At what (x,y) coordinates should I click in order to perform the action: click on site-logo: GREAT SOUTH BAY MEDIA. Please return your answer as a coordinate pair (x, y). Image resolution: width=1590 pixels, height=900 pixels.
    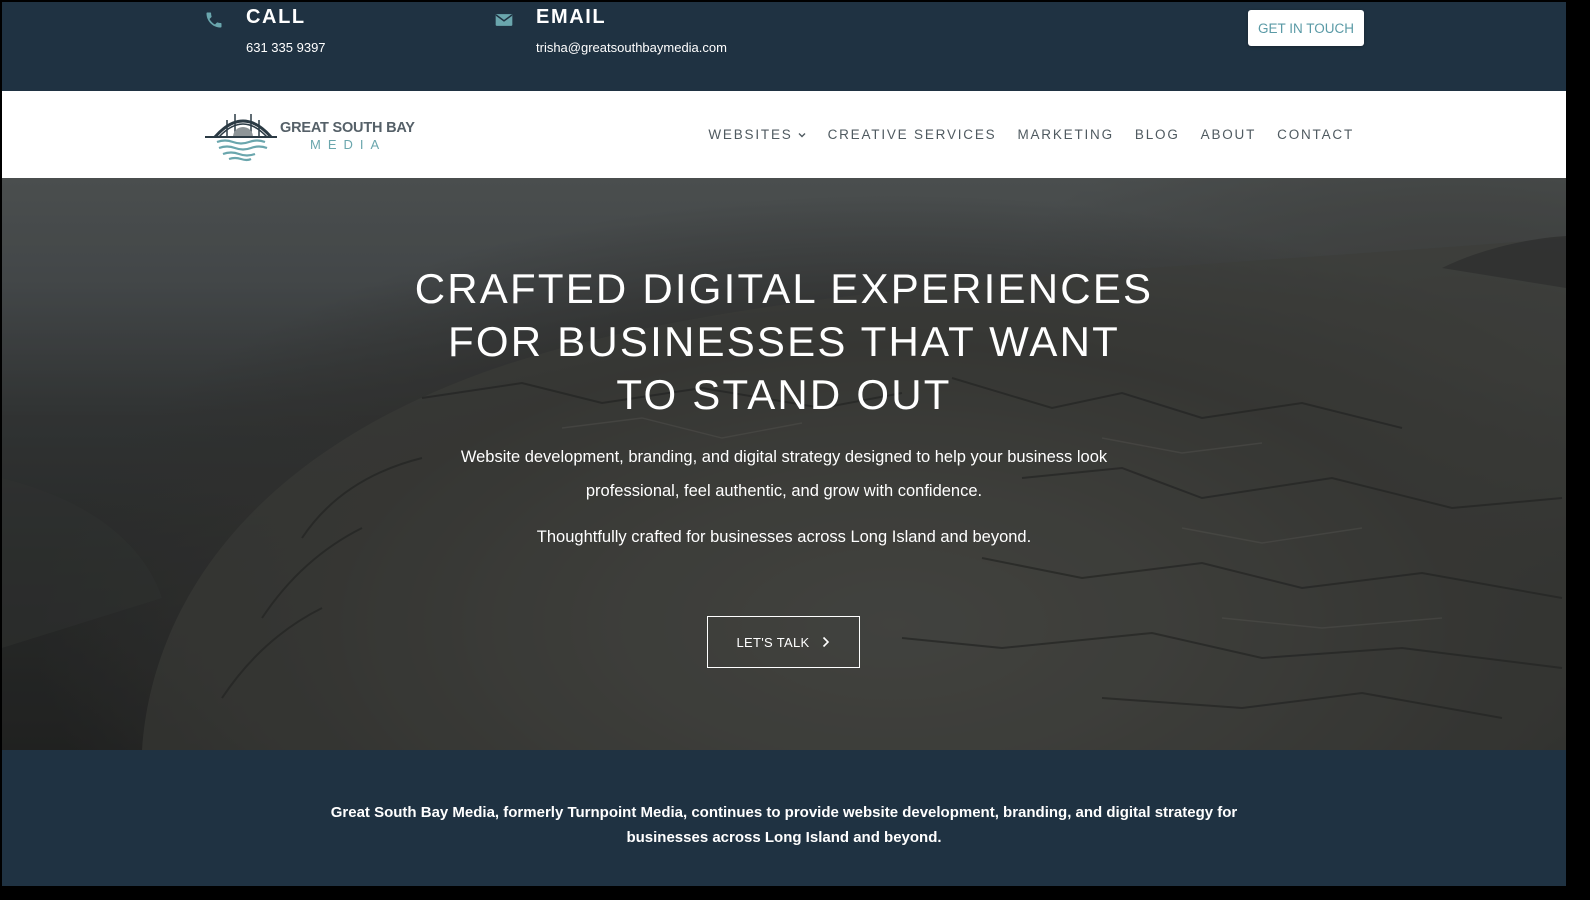
    Looking at the image, I should click on (312, 136).